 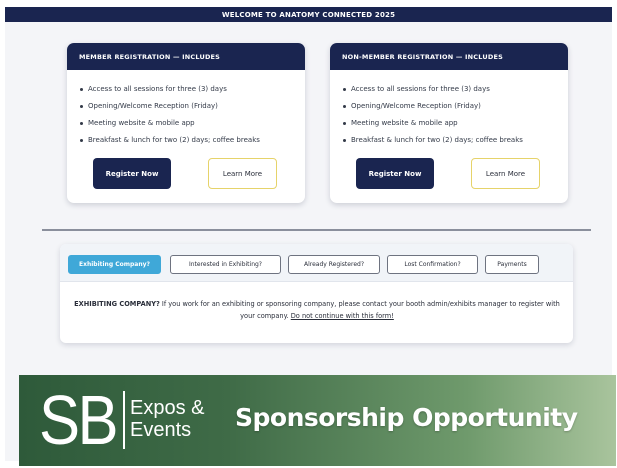 What do you see at coordinates (79, 420) in the screenshot?
I see `sb-logo-letters: SB` at bounding box center [79, 420].